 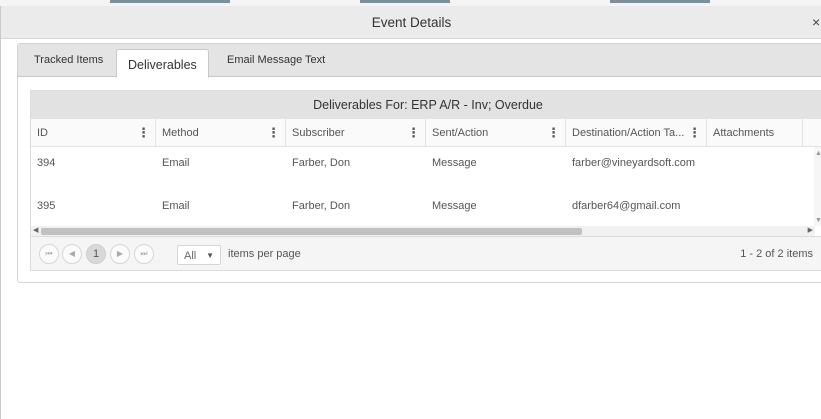 I want to click on scroll-right-icon: ▶, so click(x=810, y=230).